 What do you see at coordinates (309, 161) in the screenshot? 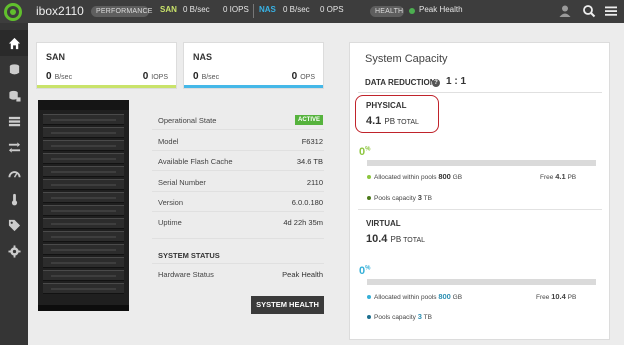
I see `flash-cache-value: 34.6 TB` at bounding box center [309, 161].